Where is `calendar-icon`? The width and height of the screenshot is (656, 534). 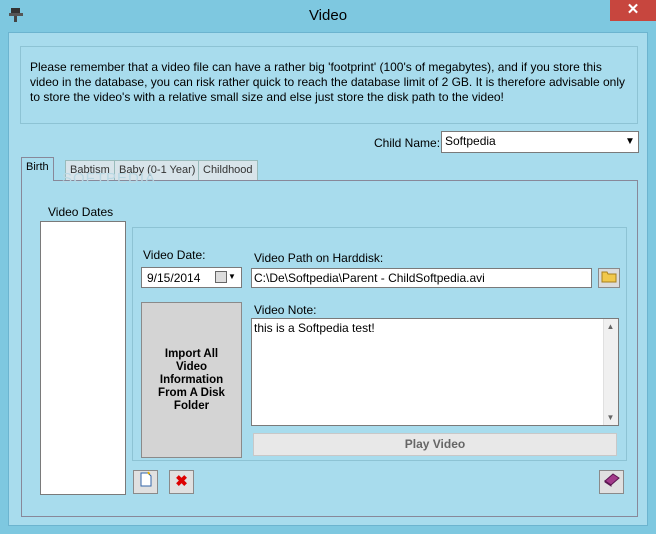 calendar-icon is located at coordinates (221, 277).